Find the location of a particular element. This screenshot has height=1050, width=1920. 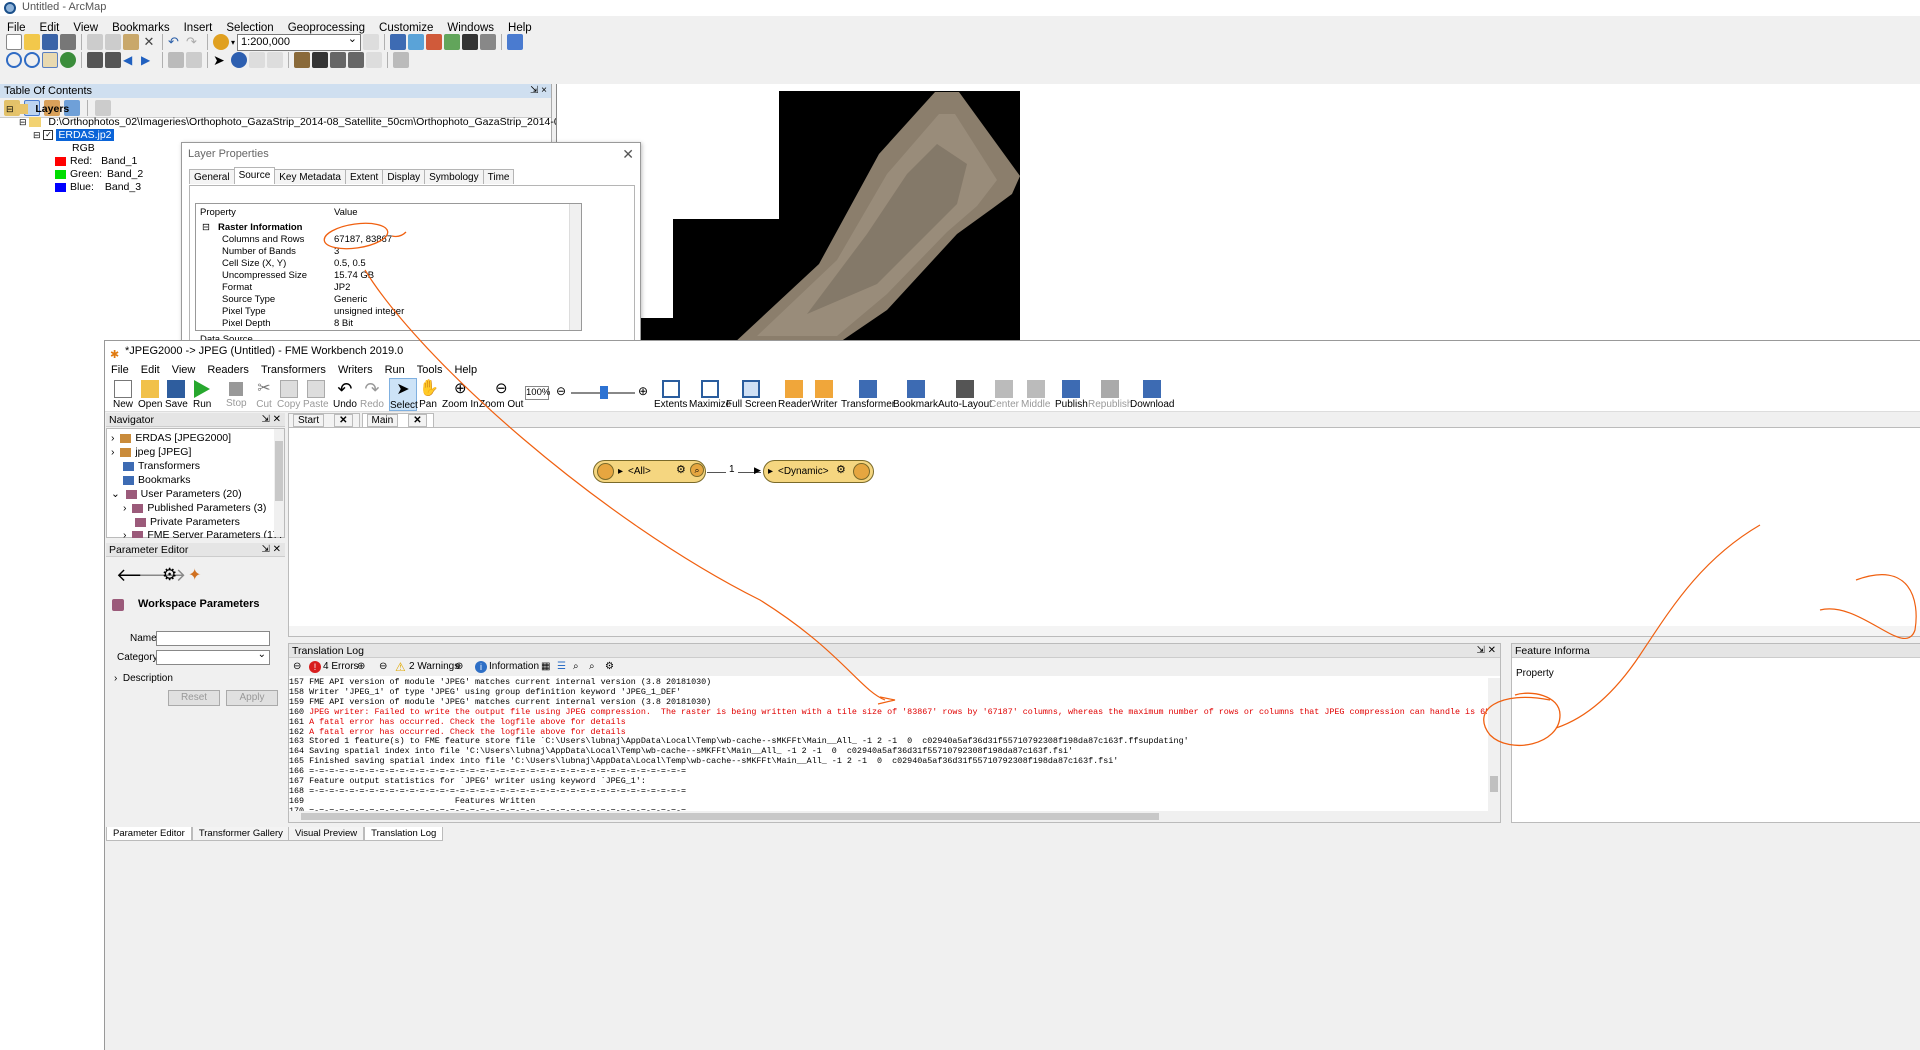

fixed-zoom-out-icon is located at coordinates (113, 60).